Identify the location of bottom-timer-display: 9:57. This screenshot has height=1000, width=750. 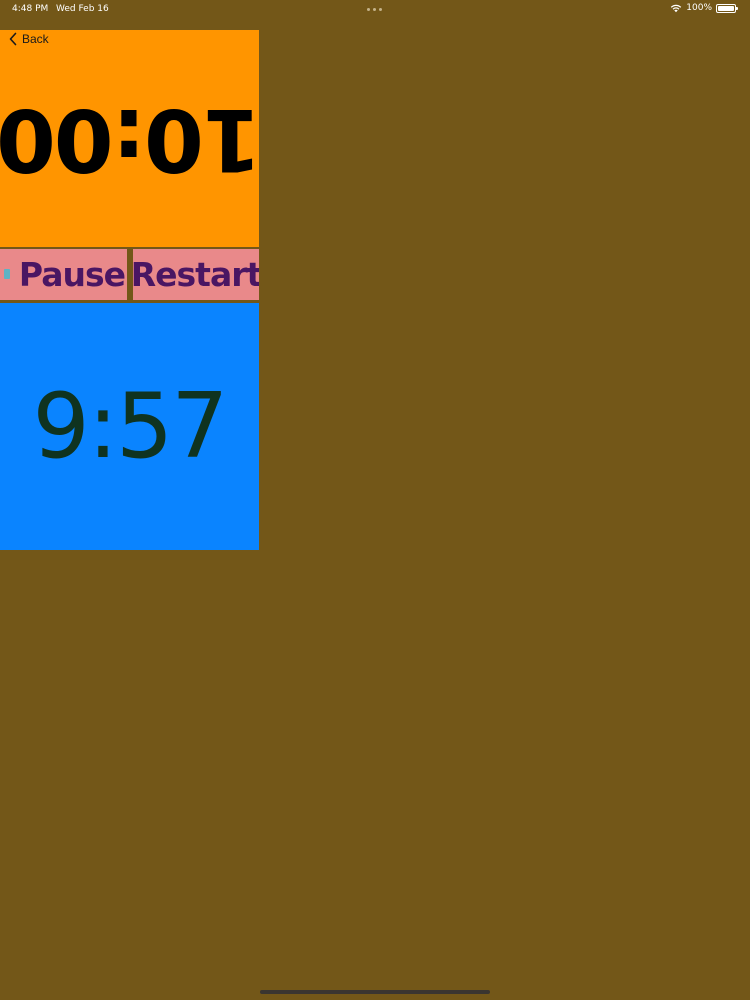
(130, 426).